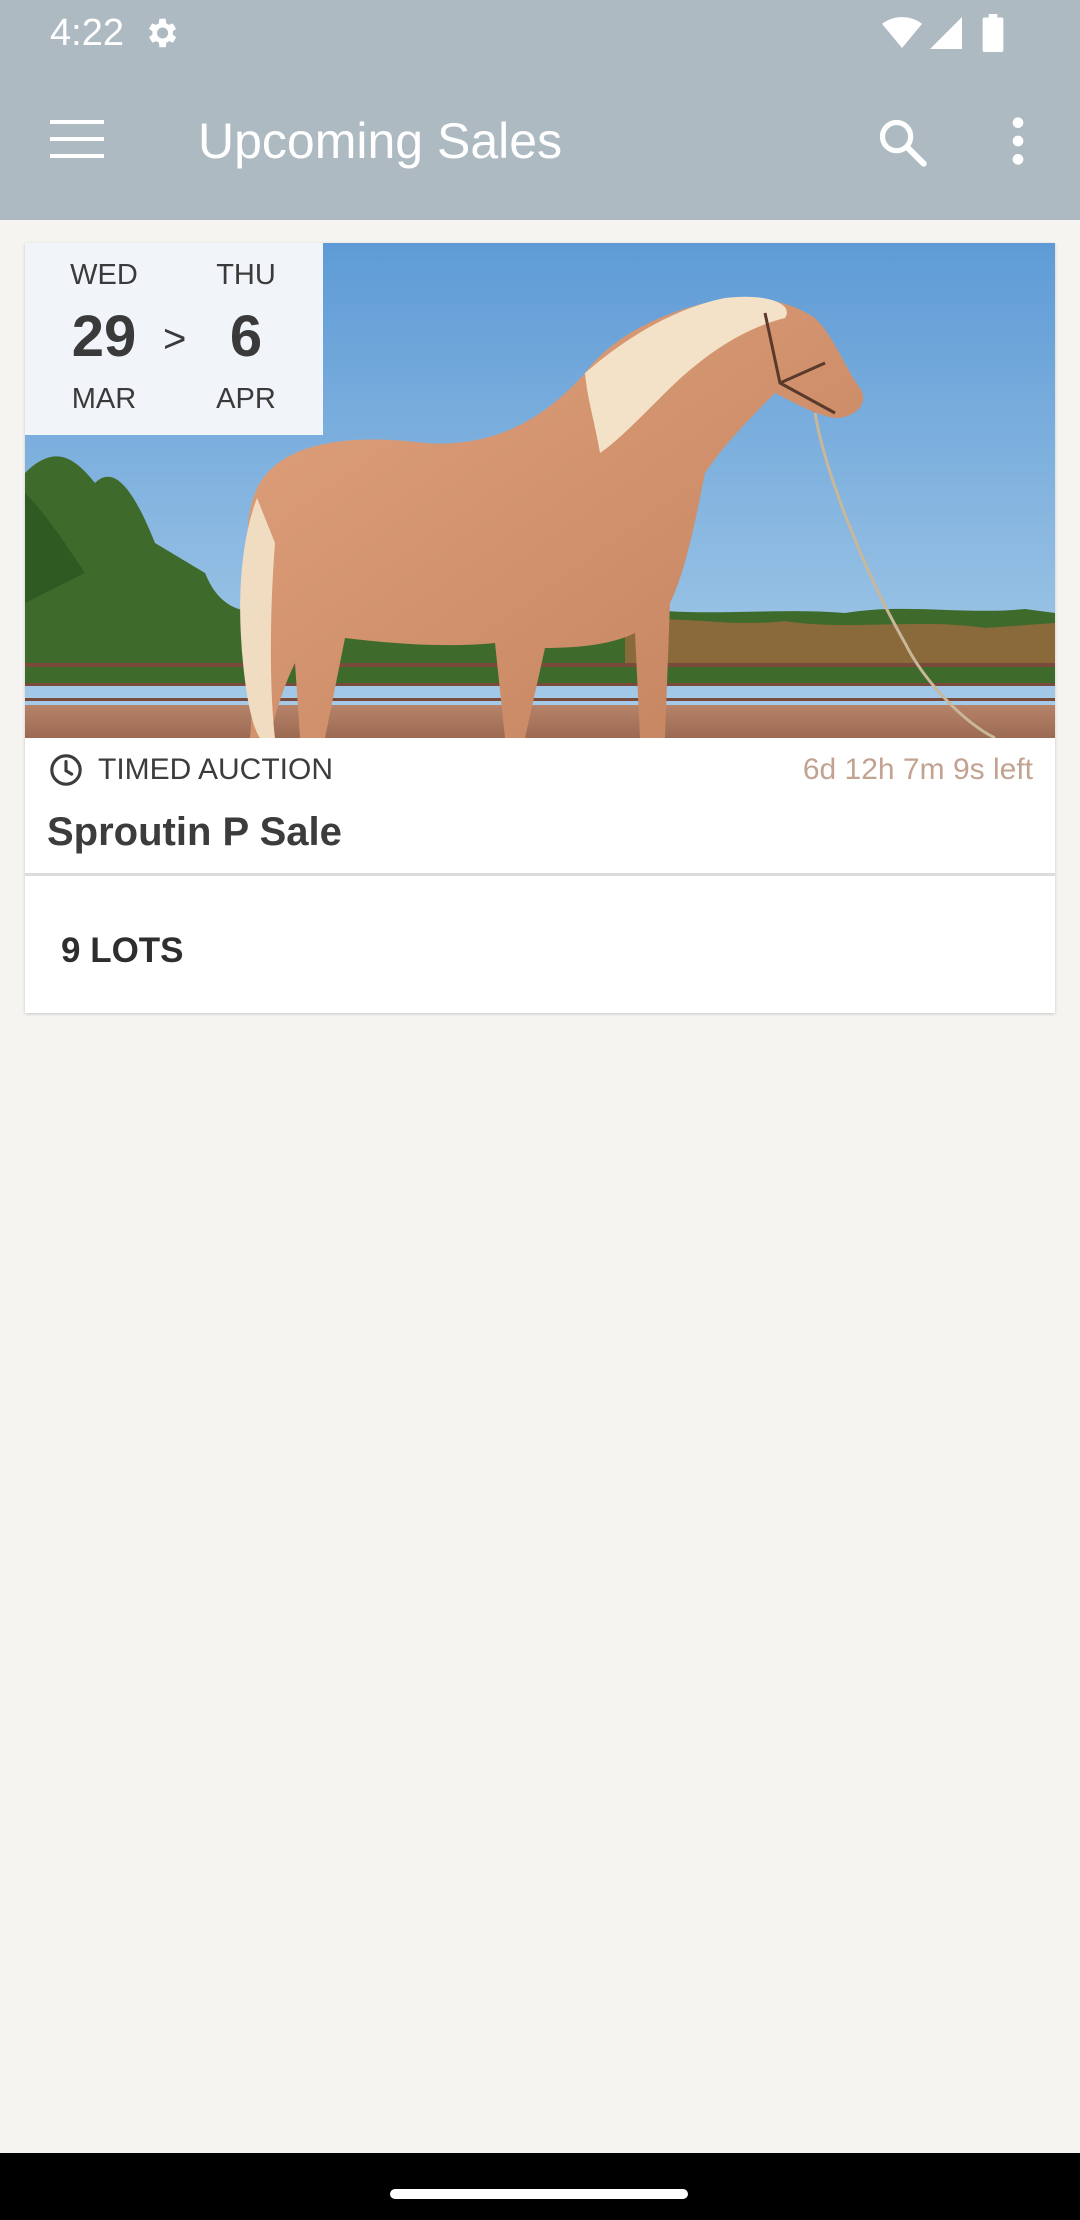 The image size is (1080, 2220). I want to click on start-day-of-week: WED, so click(104, 275).